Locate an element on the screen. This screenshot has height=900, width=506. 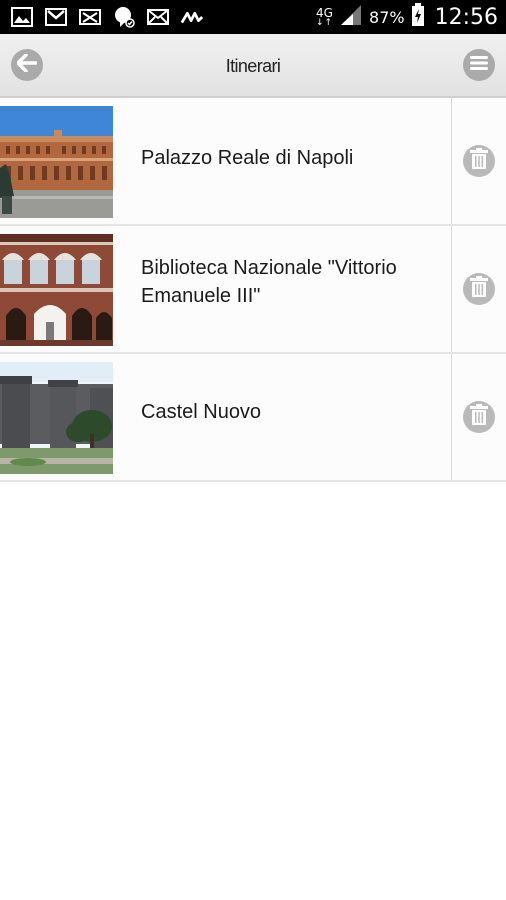
hamburger-menu-icon is located at coordinates (479, 65).